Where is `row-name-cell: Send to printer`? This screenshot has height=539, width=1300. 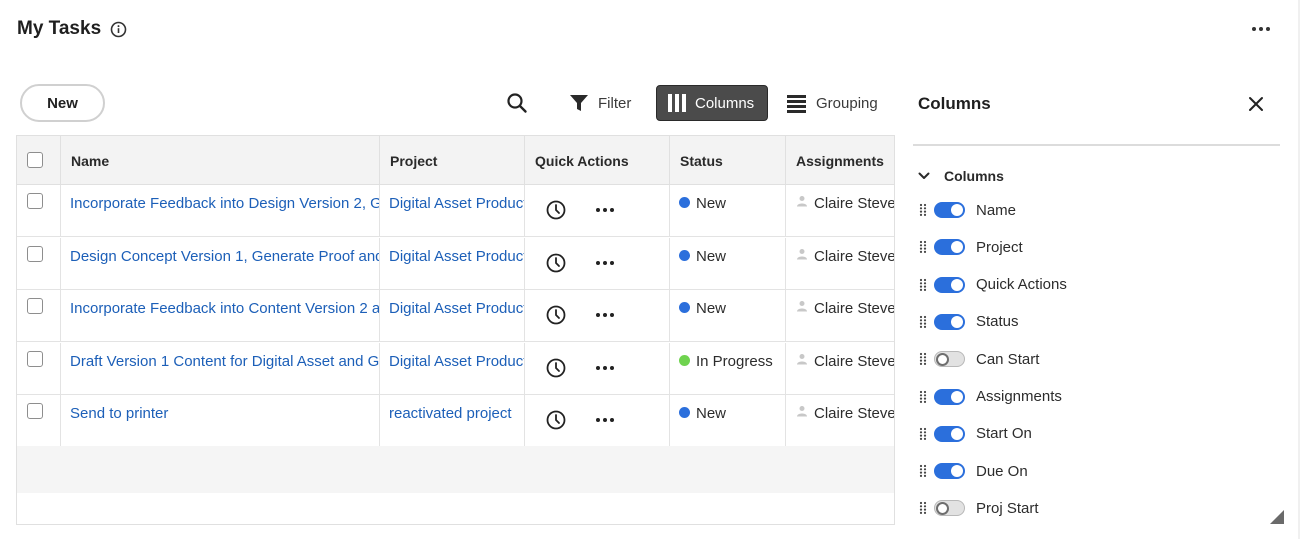
row-name-cell: Send to printer is located at coordinates (220, 421).